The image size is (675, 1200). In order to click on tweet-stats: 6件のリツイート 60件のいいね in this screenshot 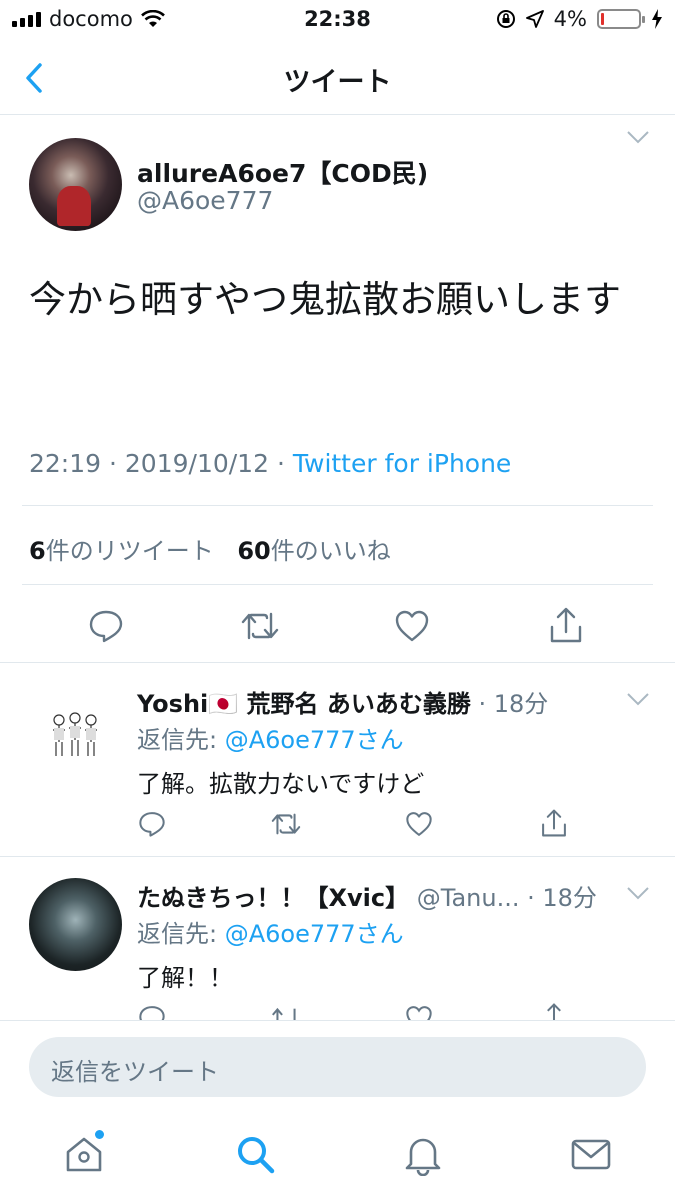, I will do `click(210, 548)`.